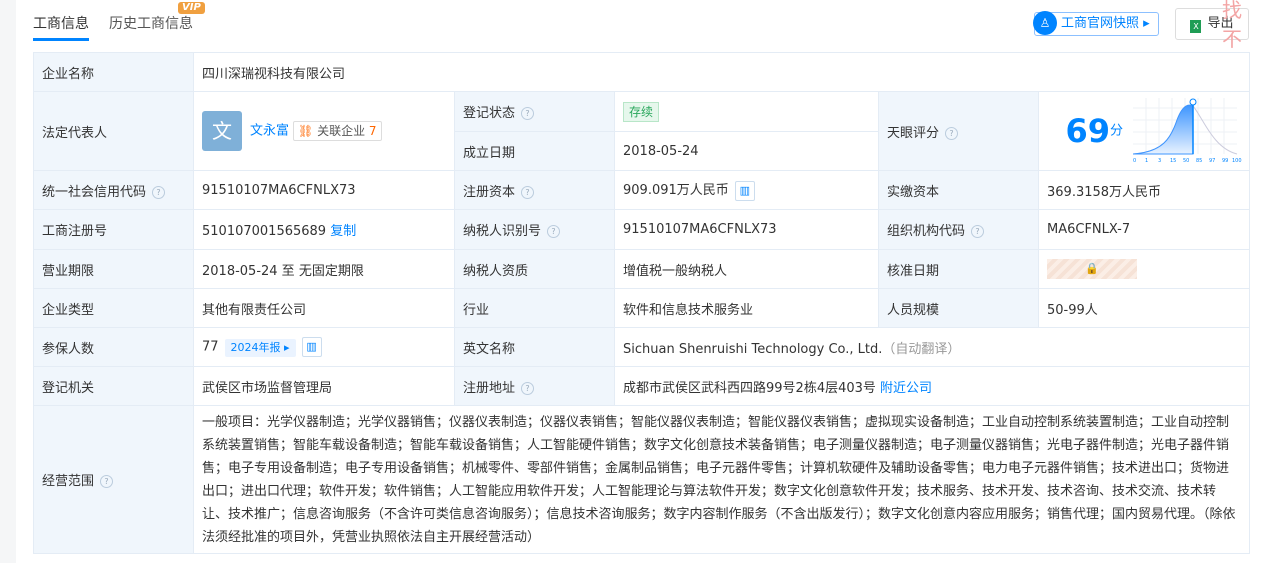 The image size is (1261, 563). What do you see at coordinates (151, 23) in the screenshot?
I see `tab-history-business-info: 历史工商信息` at bounding box center [151, 23].